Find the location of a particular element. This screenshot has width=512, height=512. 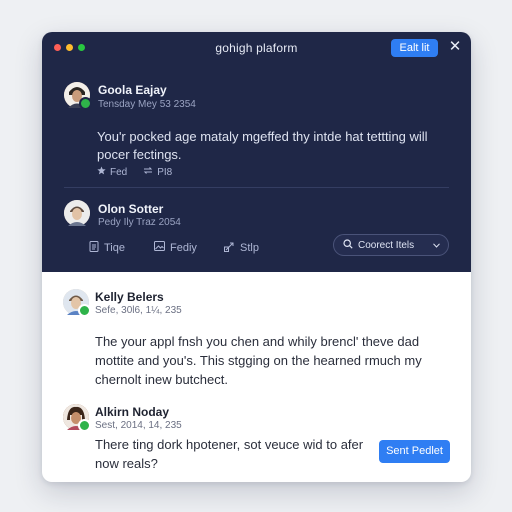

repost-button: PI8 is located at coordinates (157, 172).